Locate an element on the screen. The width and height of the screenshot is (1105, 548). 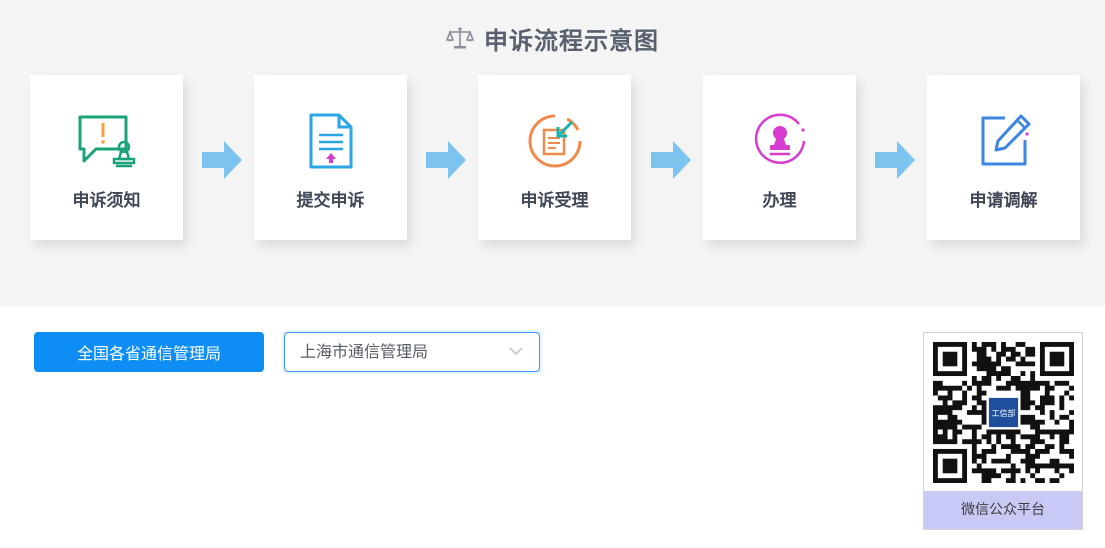
step-card-handle: 办理 is located at coordinates (779, 157).